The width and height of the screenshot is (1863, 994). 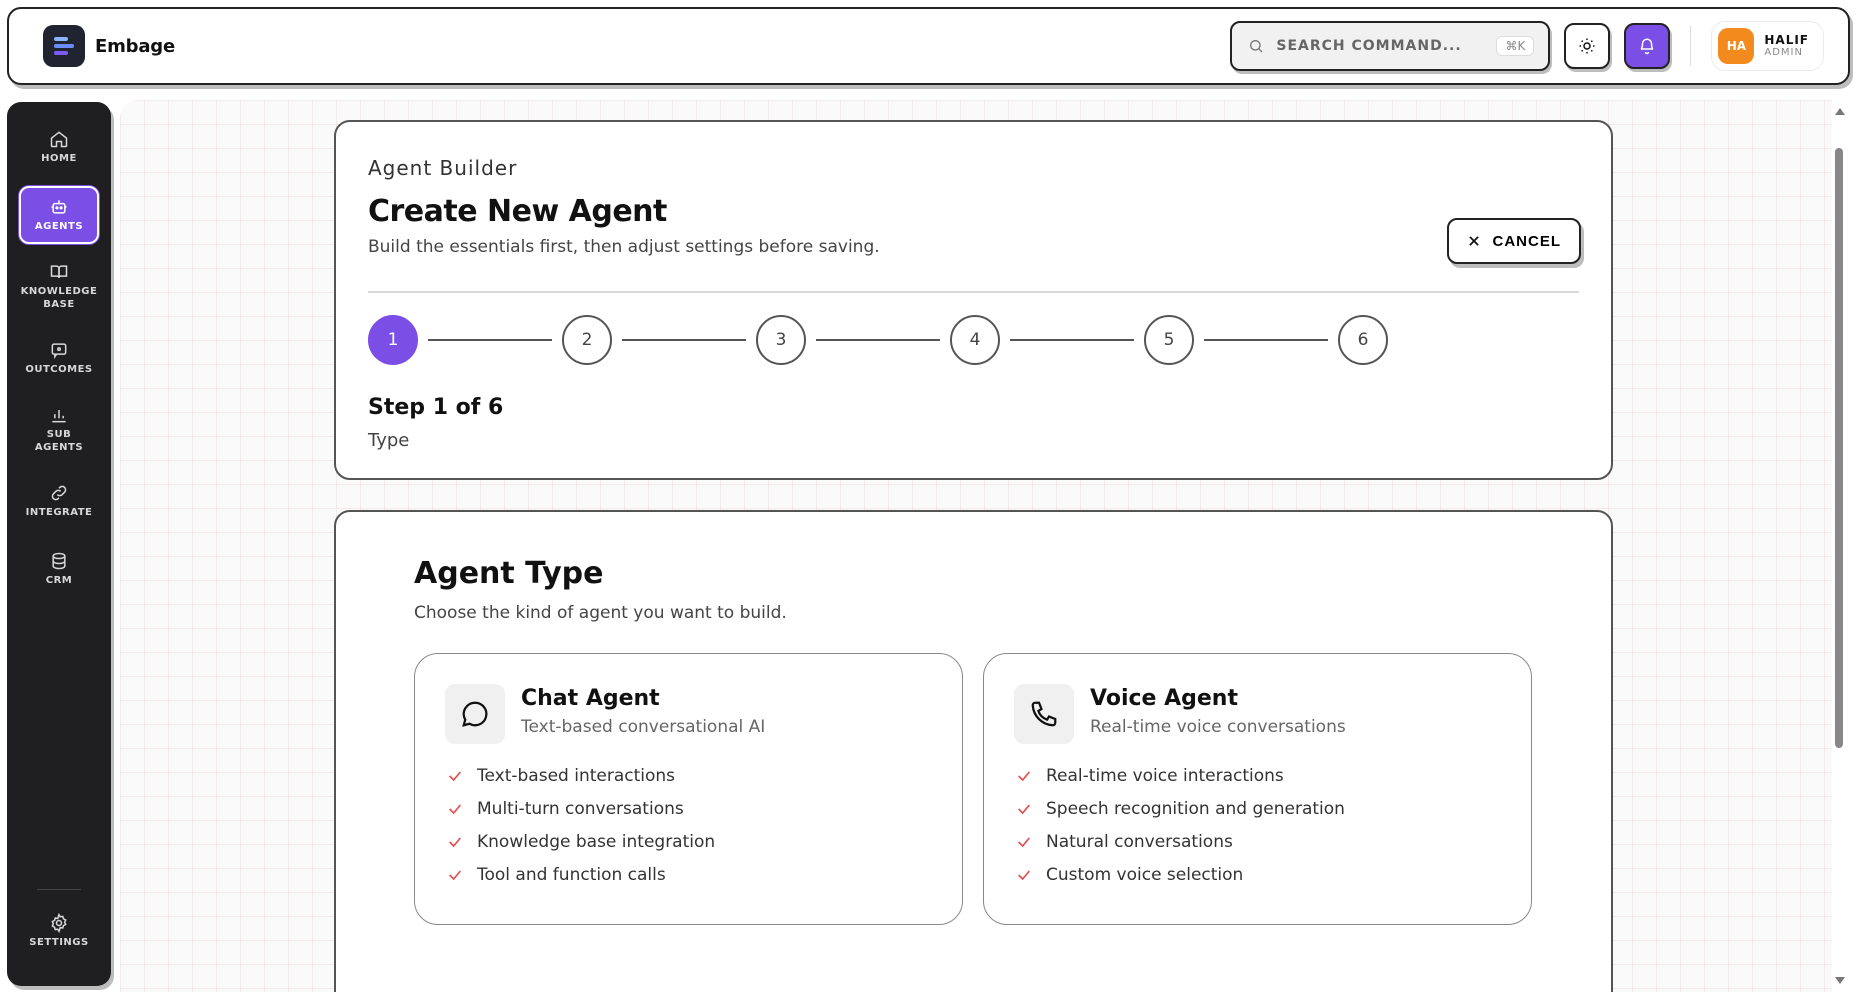 I want to click on sidebar-item-crm: CRM, so click(x=59, y=569).